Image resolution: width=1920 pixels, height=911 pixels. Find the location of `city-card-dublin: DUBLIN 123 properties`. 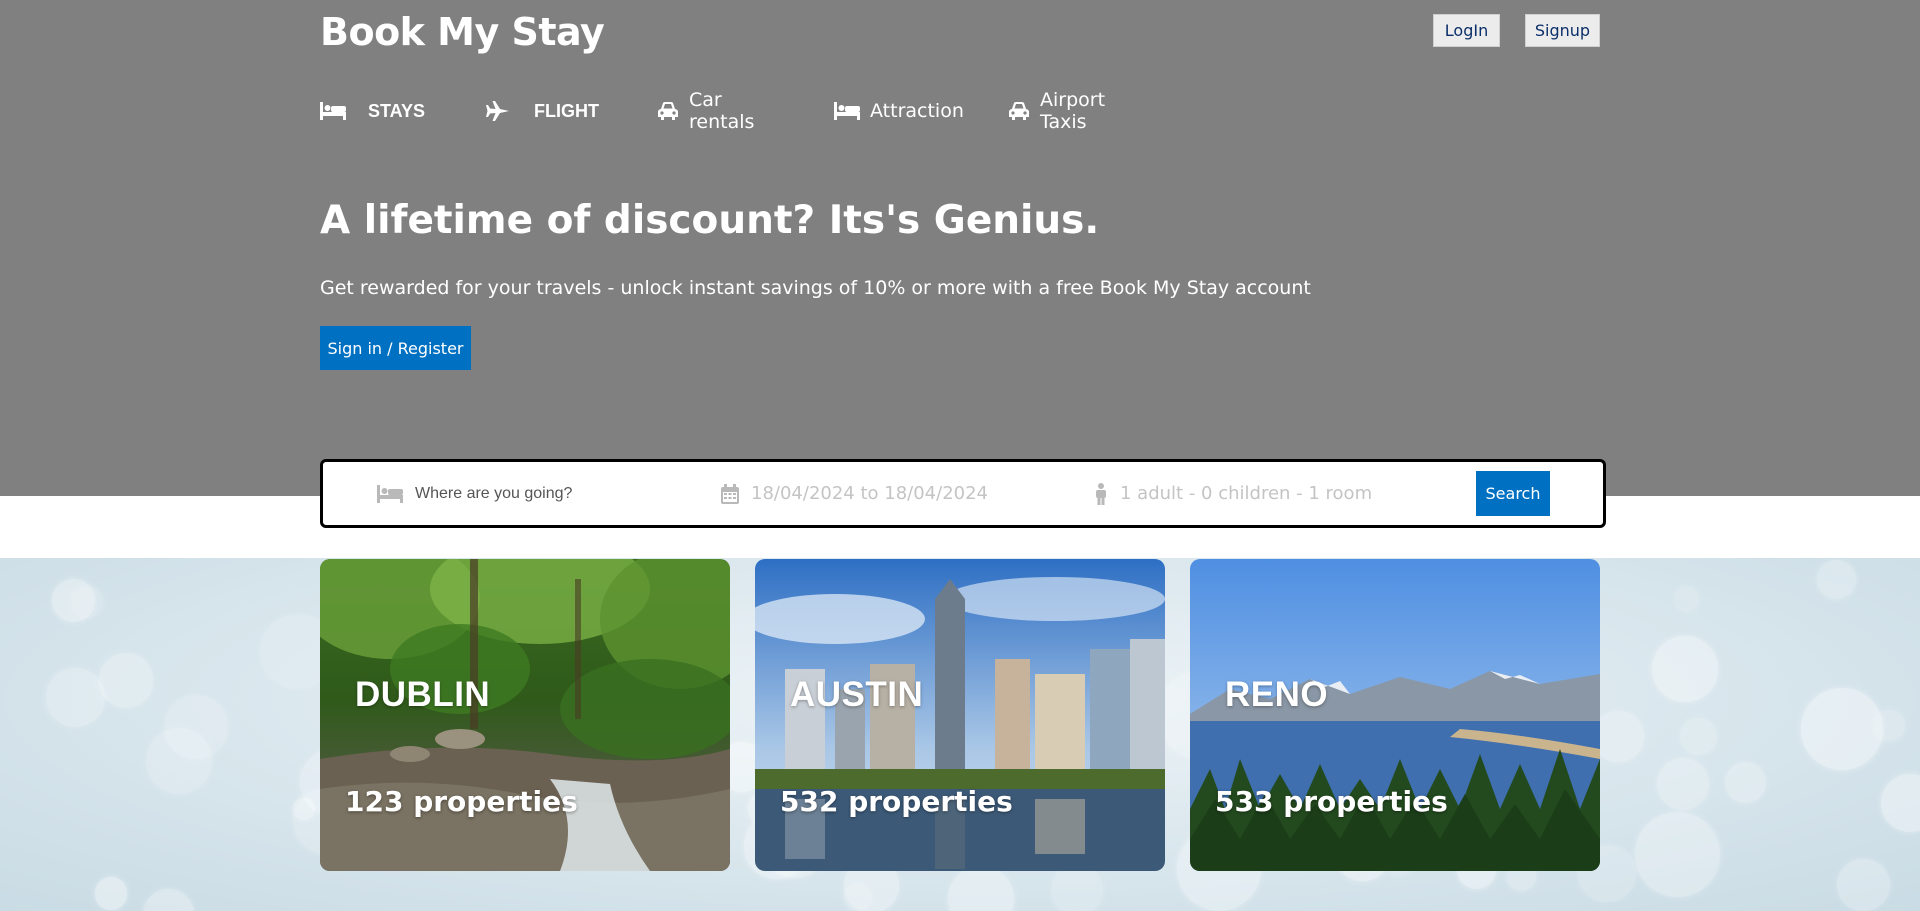

city-card-dublin: DUBLIN 123 properties is located at coordinates (525, 715).